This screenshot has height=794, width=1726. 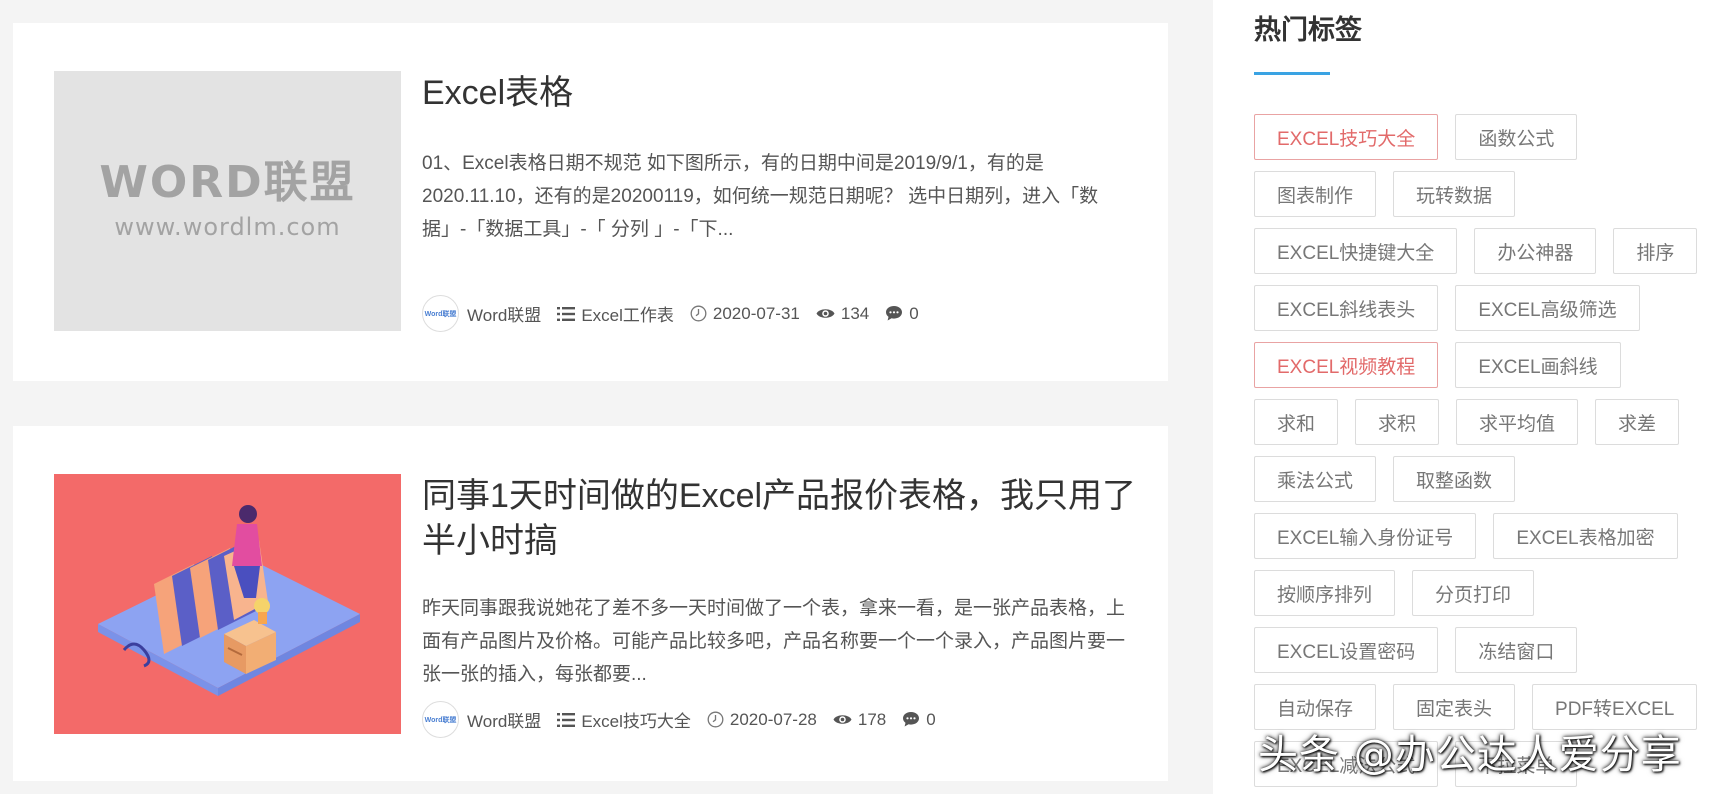 I want to click on post-date: 2020-07-28, so click(x=762, y=720).